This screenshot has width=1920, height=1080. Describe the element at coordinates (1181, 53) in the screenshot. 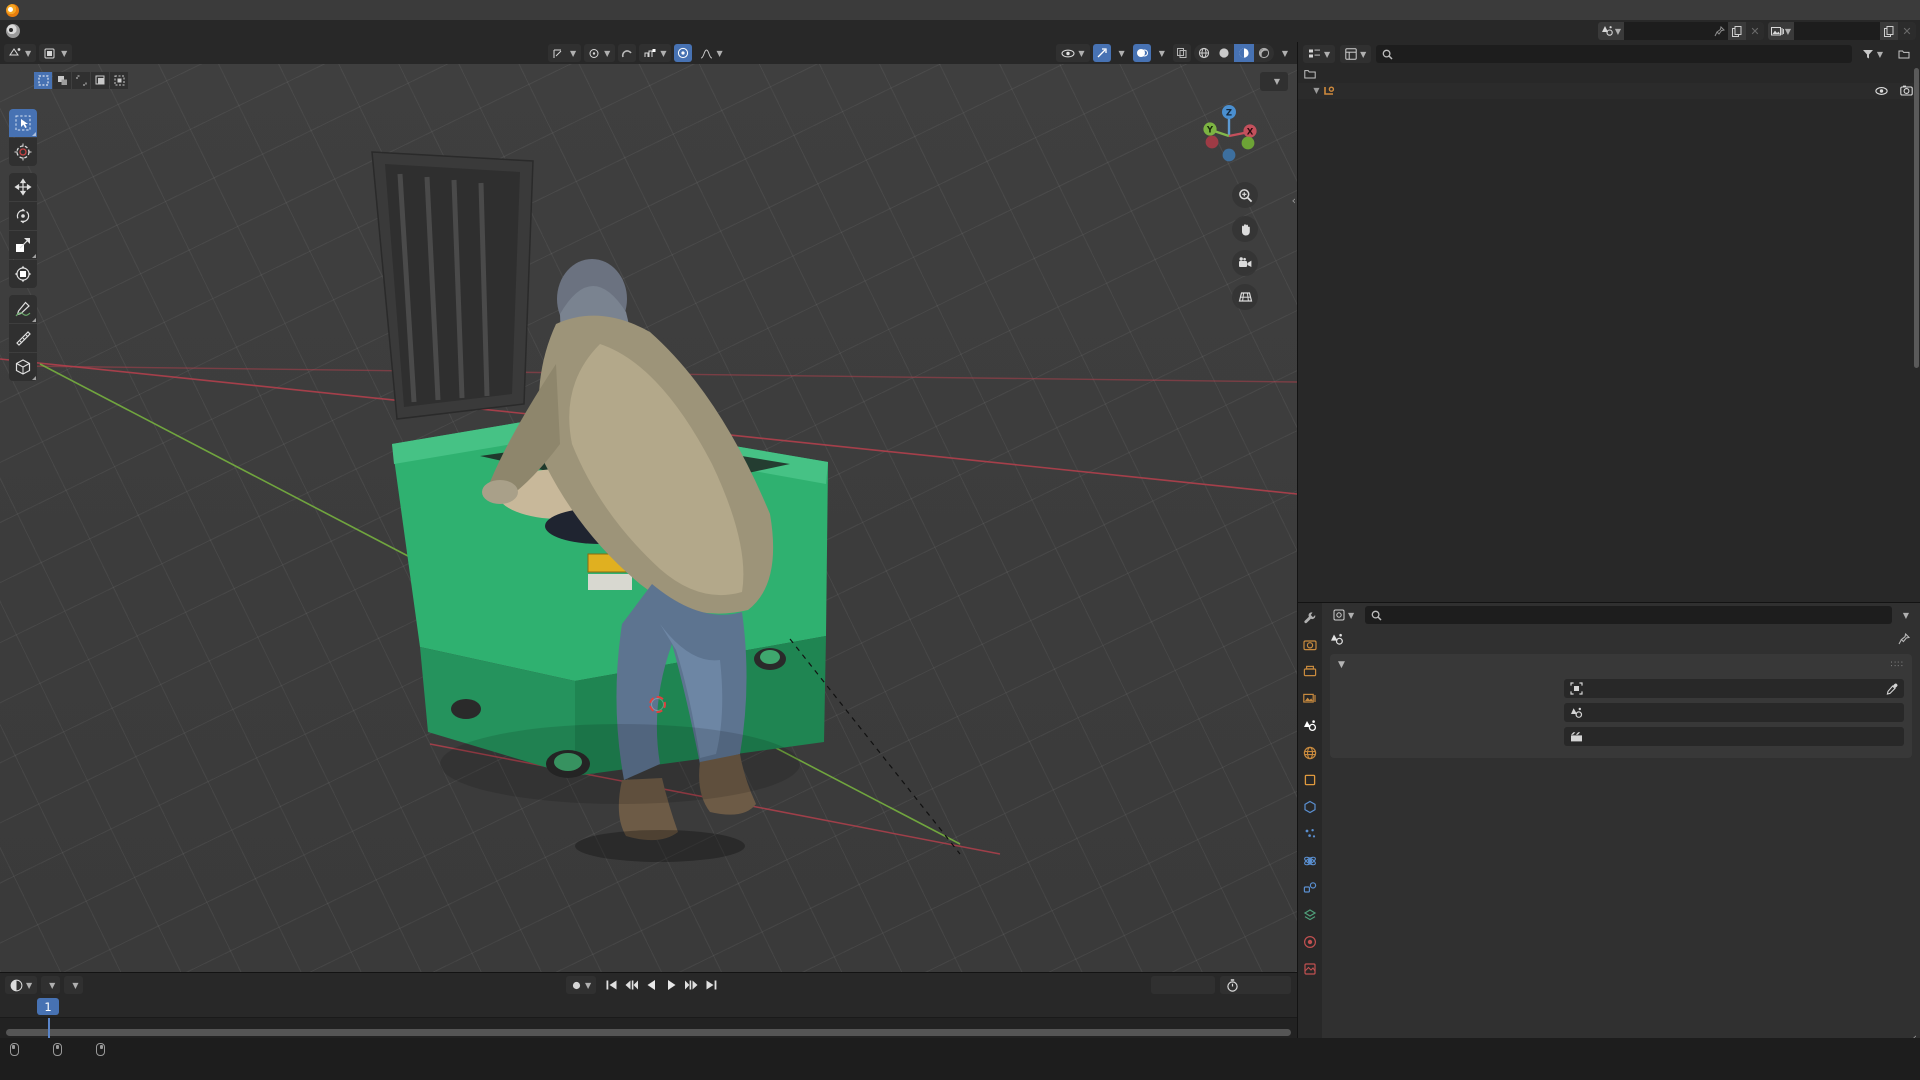

I see `xray-toggle` at that location.